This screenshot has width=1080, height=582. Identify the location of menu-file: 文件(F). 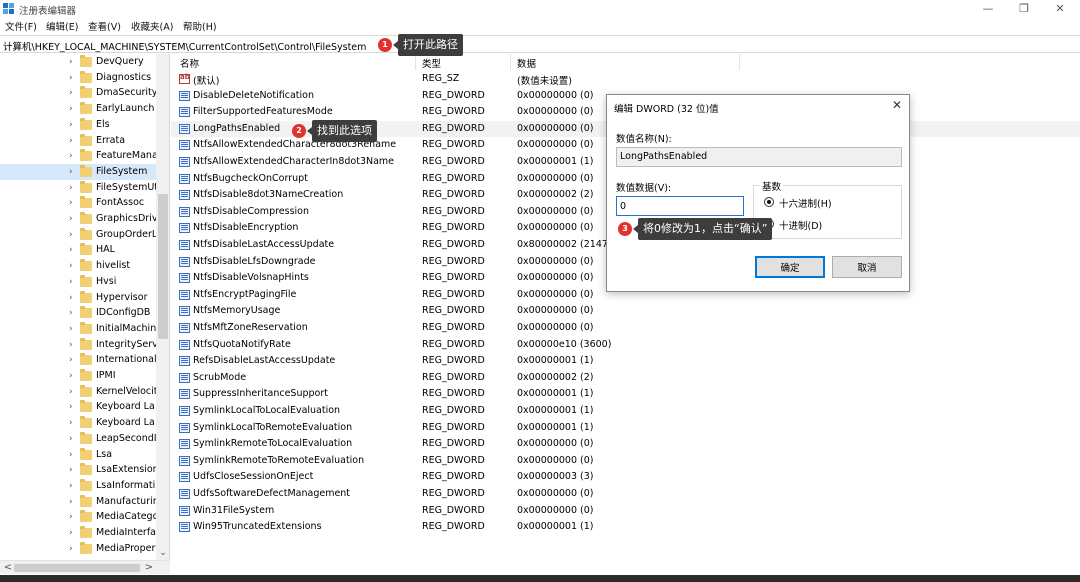
(21, 26).